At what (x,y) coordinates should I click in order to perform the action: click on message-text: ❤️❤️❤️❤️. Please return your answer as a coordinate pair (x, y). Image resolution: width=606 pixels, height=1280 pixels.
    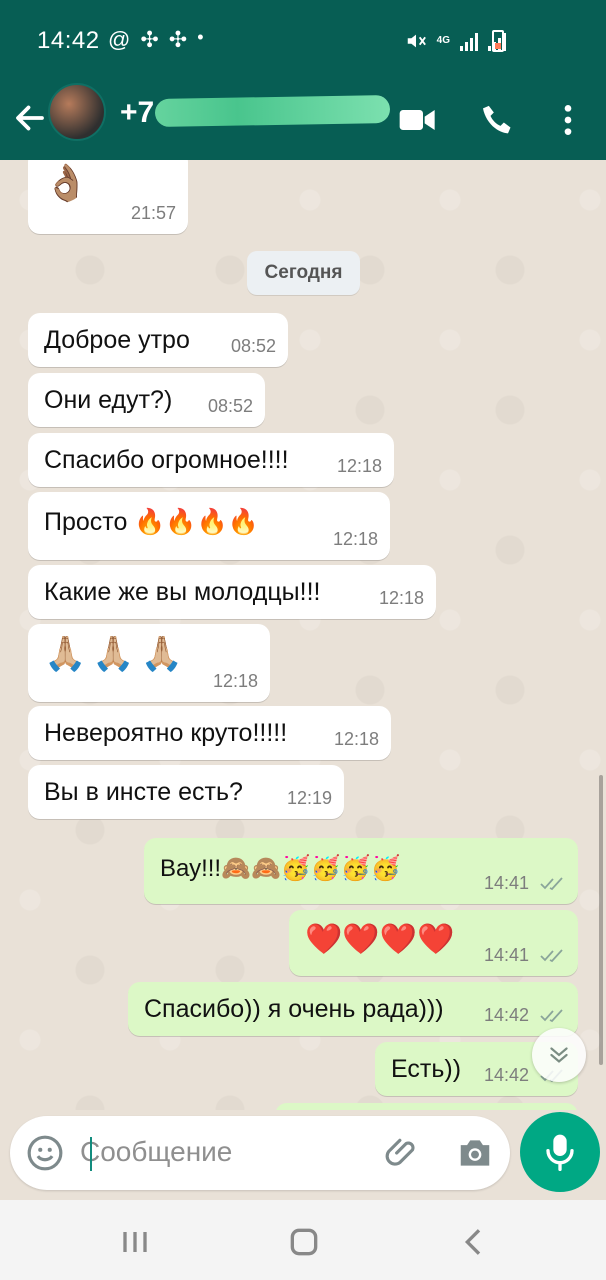
    Looking at the image, I should click on (380, 939).